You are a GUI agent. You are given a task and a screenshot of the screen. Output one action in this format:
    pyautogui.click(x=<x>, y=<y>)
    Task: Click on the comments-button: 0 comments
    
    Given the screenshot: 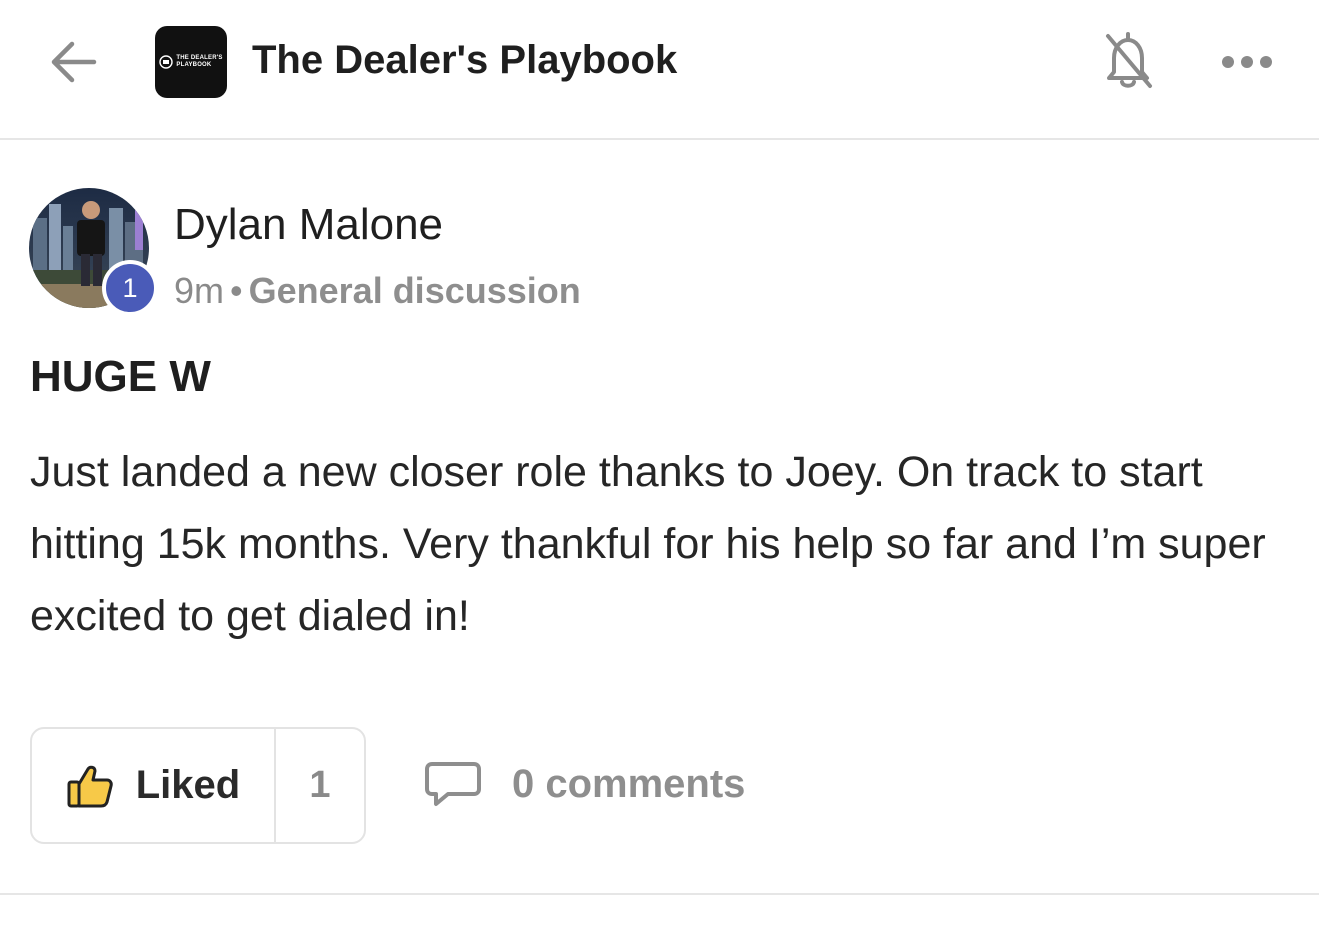 What is the action you would take?
    pyautogui.click(x=584, y=784)
    